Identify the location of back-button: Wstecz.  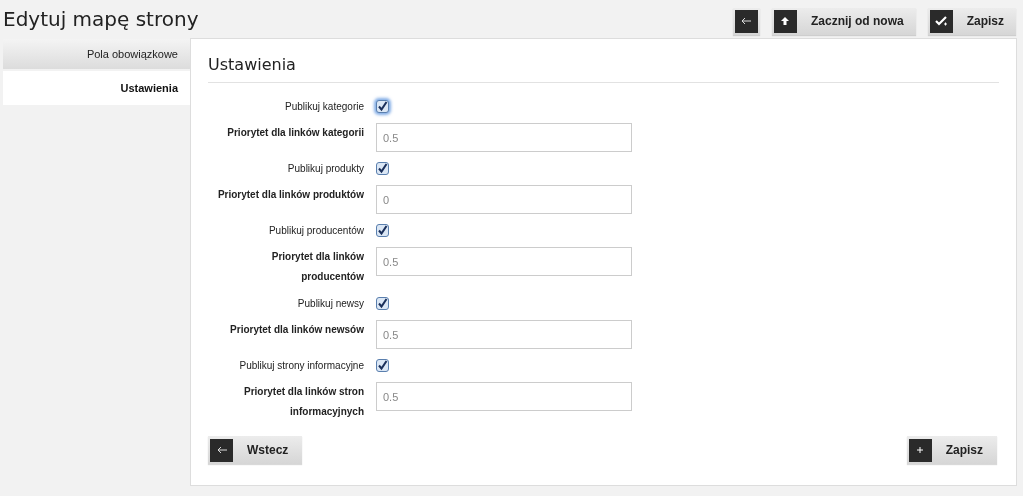
(255, 450).